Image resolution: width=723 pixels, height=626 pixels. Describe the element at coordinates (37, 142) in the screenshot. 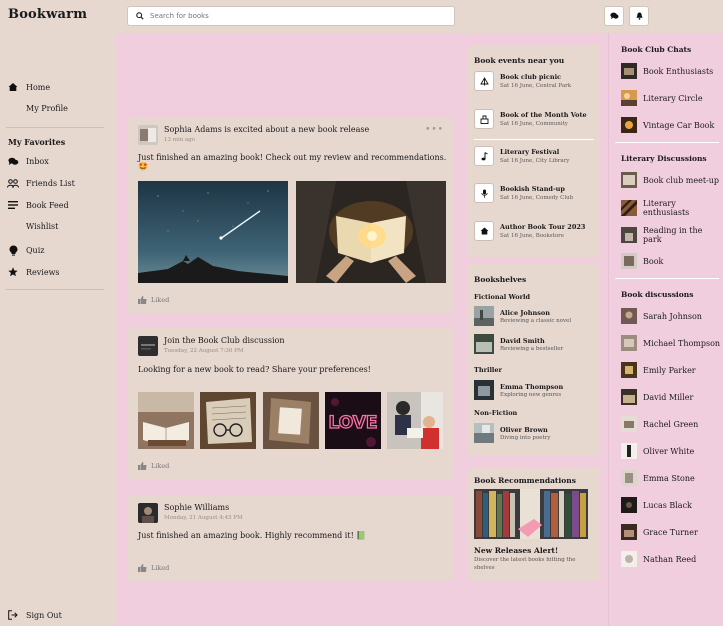

I see `favorites-title: My Favorites` at that location.